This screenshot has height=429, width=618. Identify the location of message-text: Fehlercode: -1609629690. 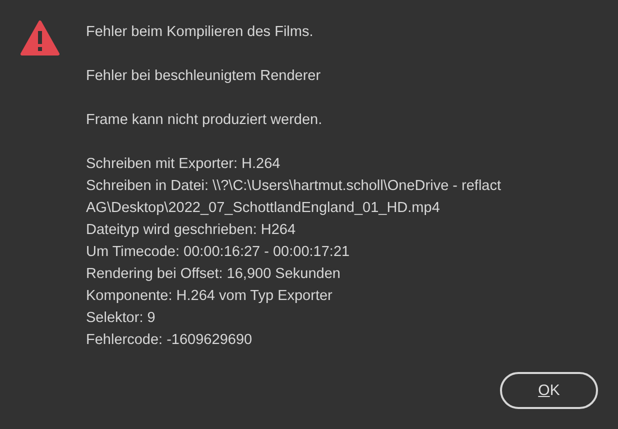
(170, 340).